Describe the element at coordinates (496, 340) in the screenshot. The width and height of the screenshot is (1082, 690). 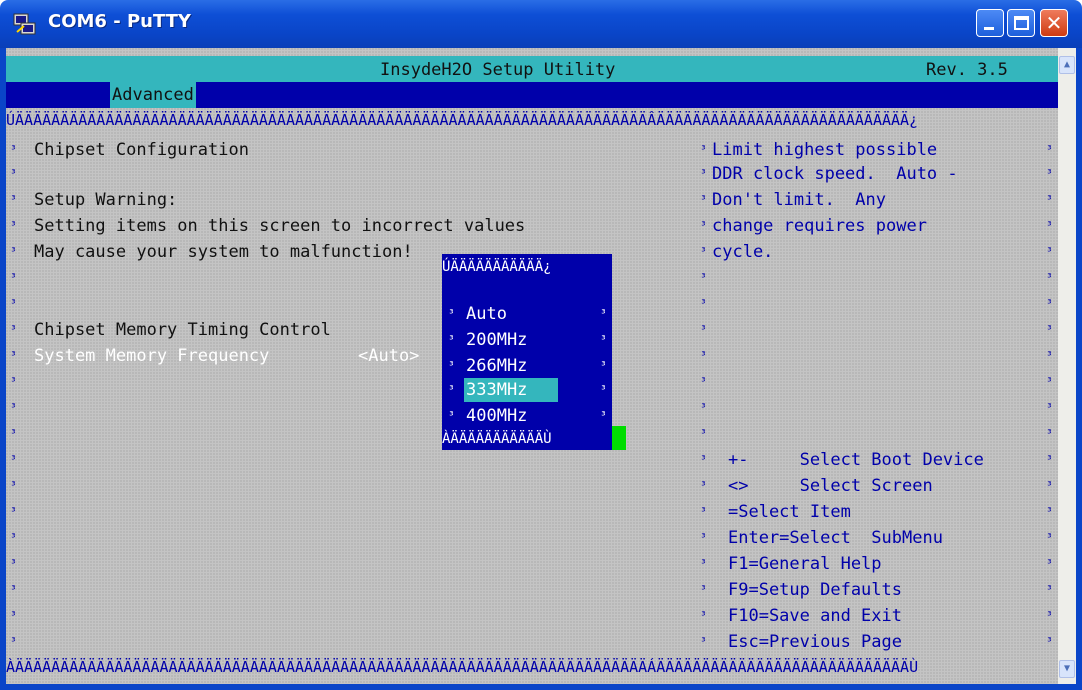
I see `popup-option: 200MHz` at that location.